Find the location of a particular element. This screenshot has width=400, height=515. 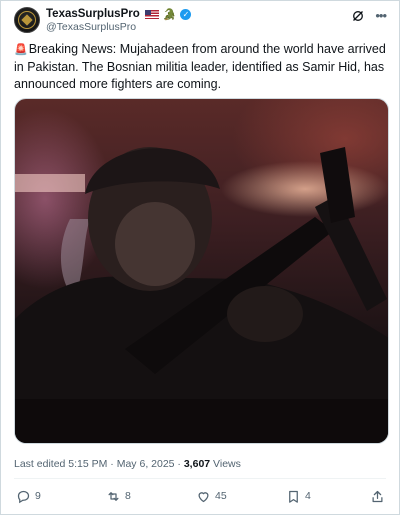

name-row: TexasSurplusPro 🐊 ✓ is located at coordinates (119, 14).